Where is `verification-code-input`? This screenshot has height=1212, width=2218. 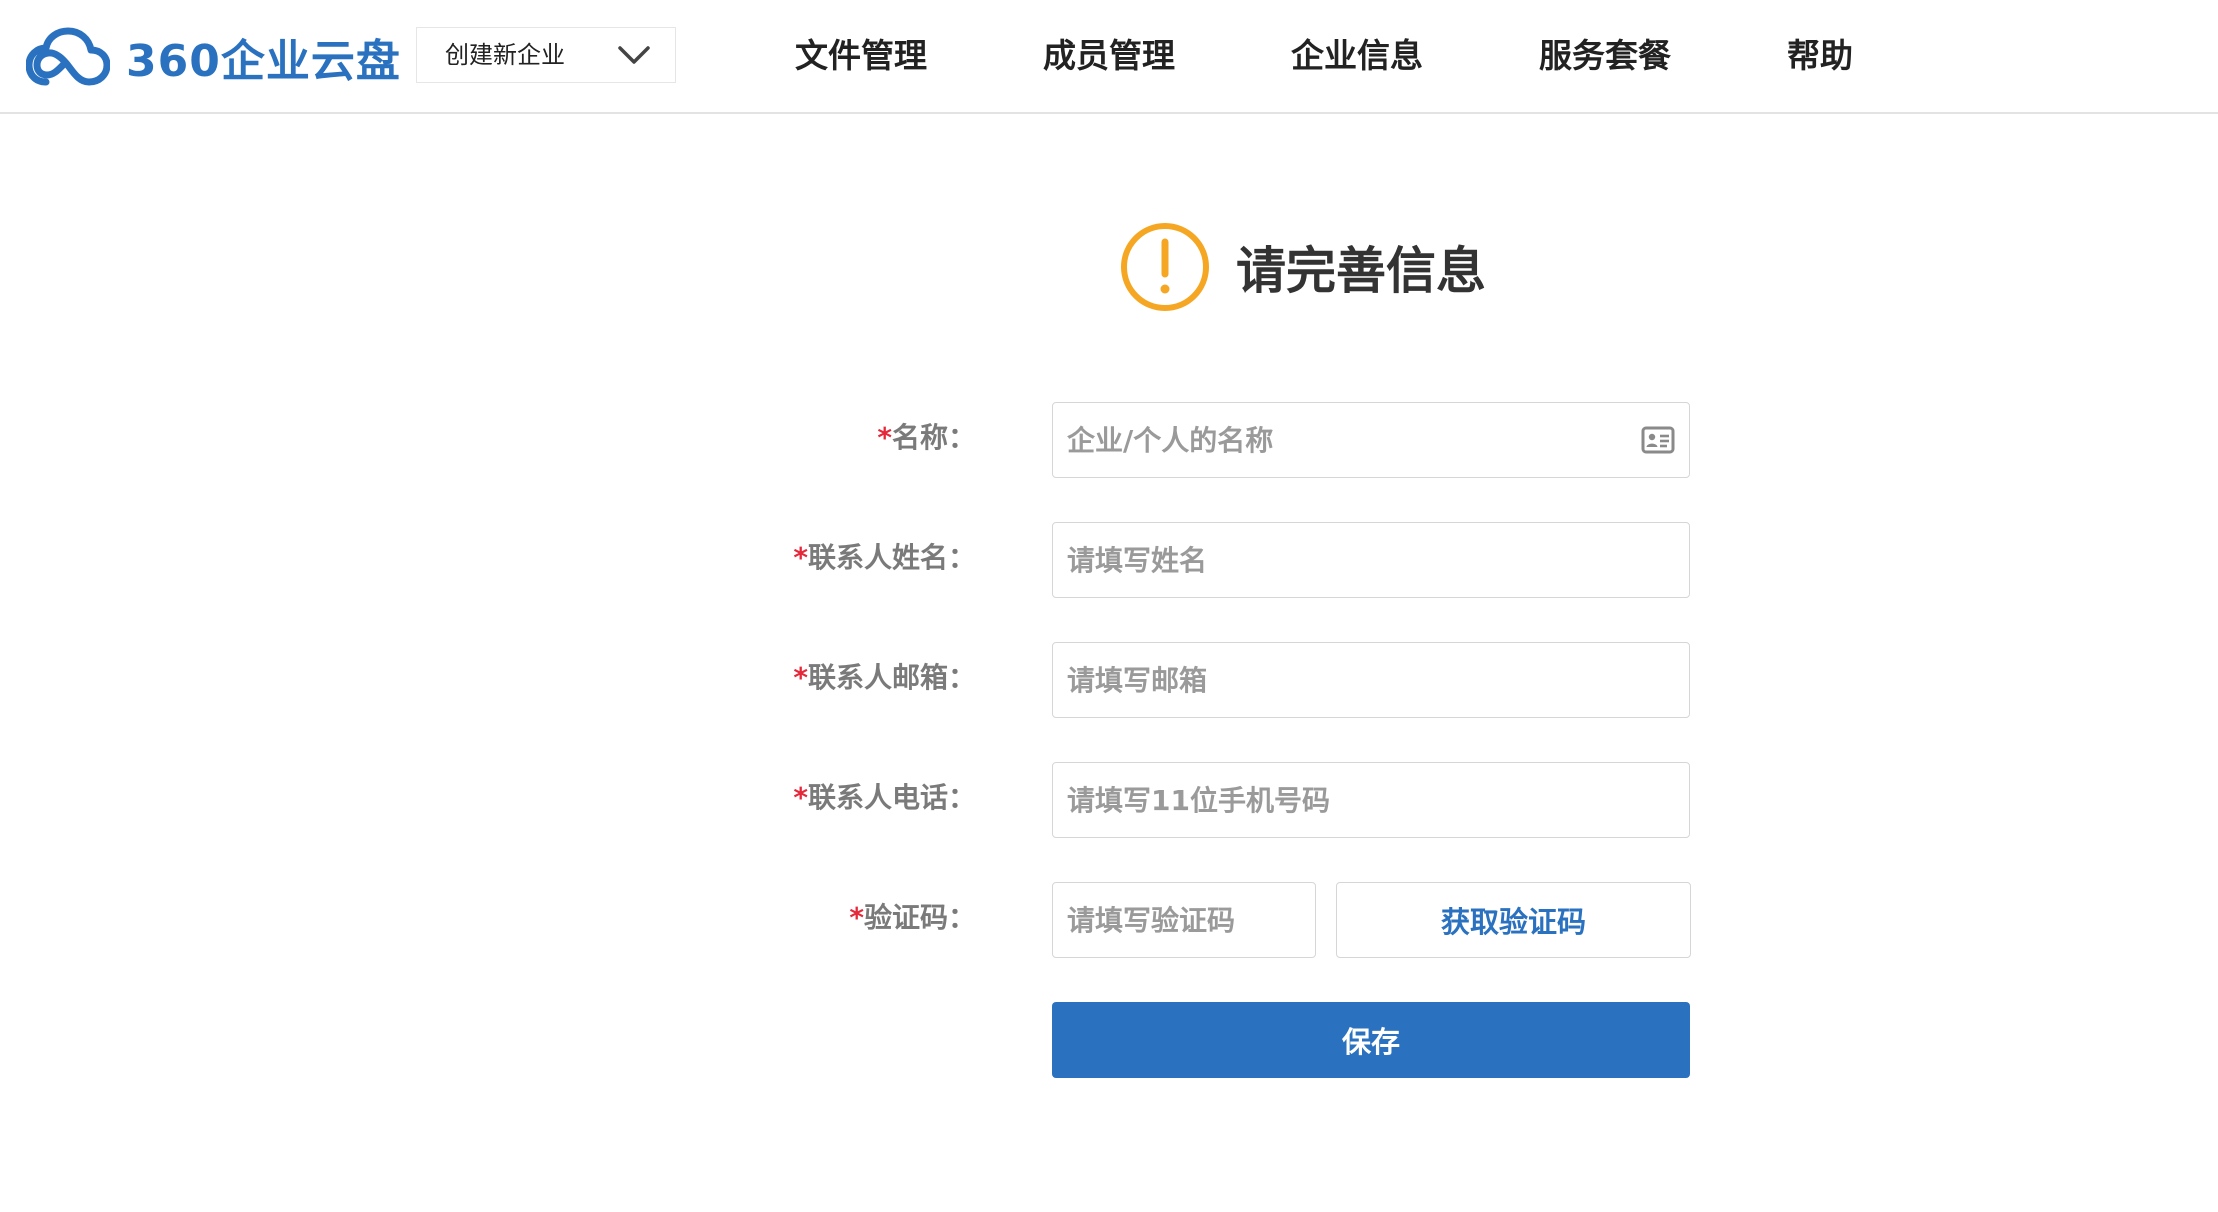
verification-code-input is located at coordinates (1185, 920).